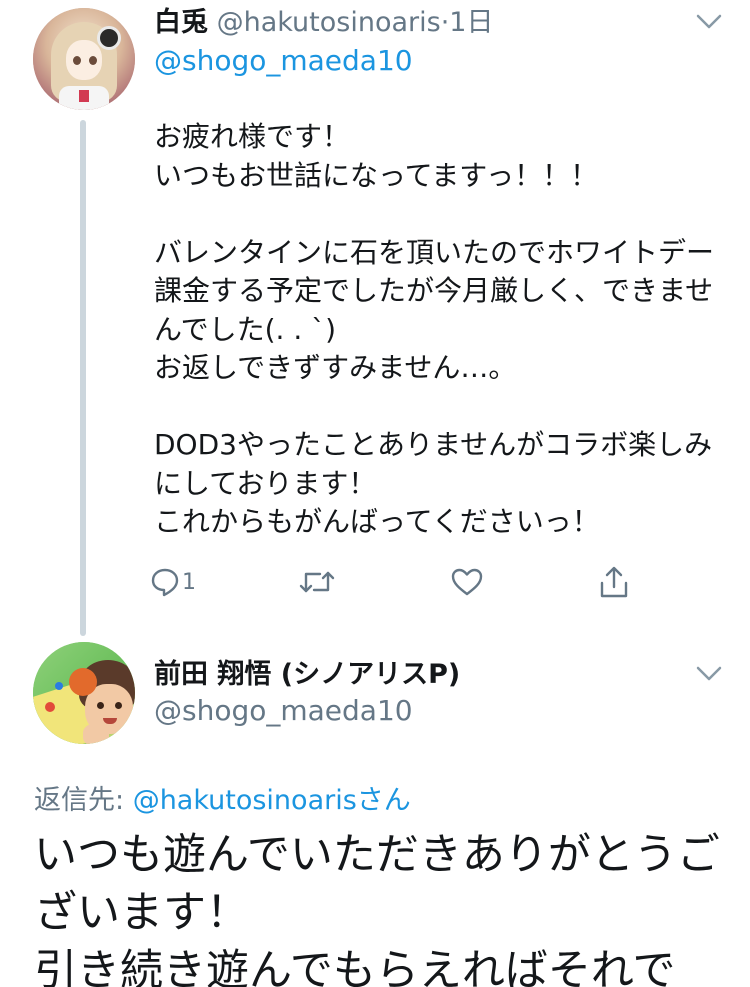 The width and height of the screenshot is (750, 987). I want to click on user-handle: @shogo_maeda10, so click(283, 711).